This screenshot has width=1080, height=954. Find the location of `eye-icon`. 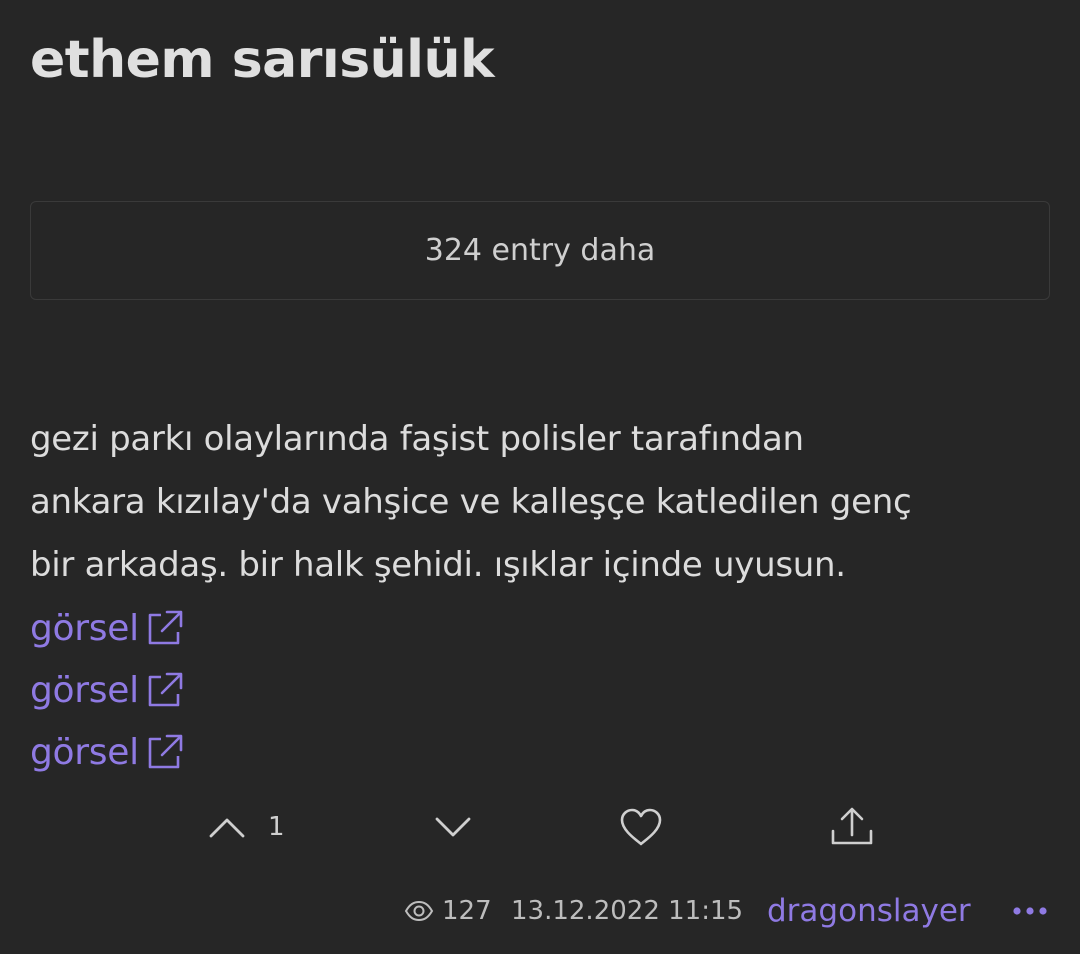

eye-icon is located at coordinates (419, 911).